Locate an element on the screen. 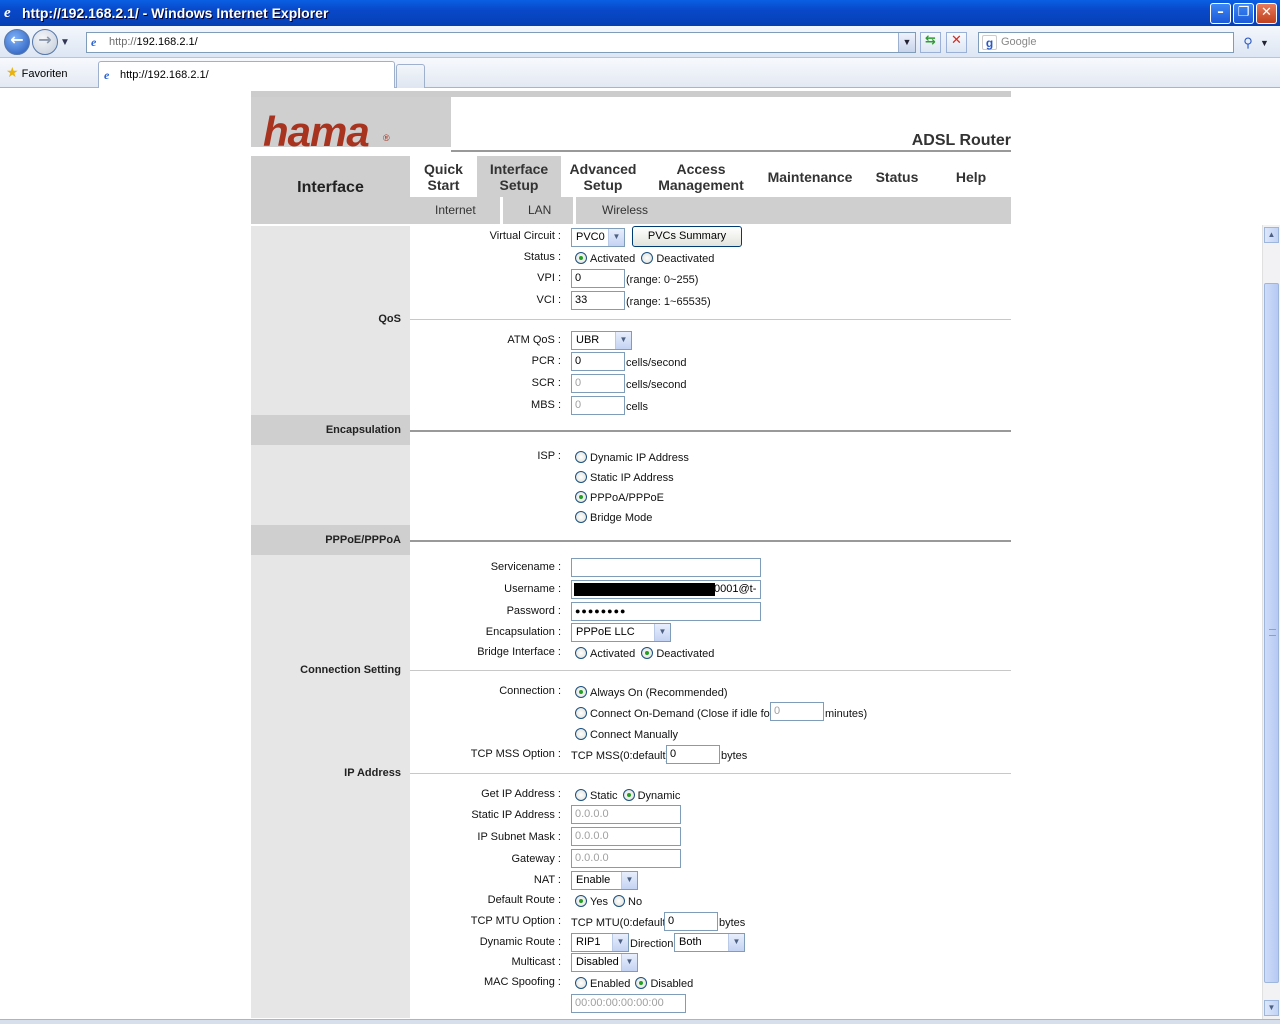 The width and height of the screenshot is (1280, 1024). address-dropdown-icon: ▼ is located at coordinates (906, 42).